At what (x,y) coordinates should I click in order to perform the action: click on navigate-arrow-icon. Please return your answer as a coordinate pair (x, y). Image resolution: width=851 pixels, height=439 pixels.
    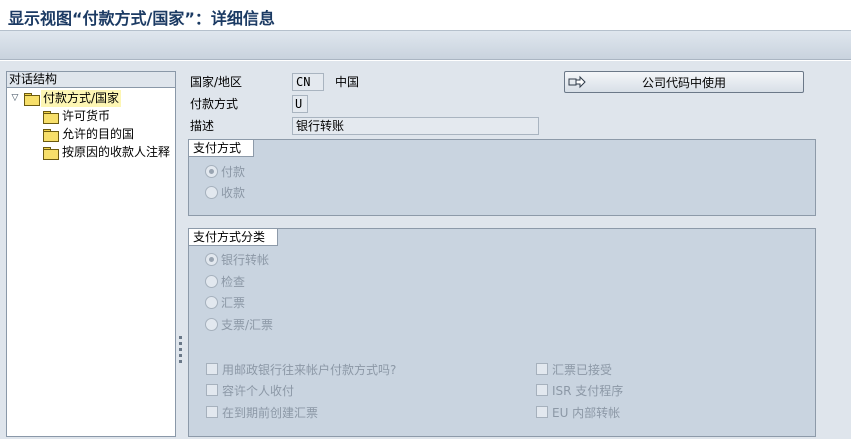
    Looking at the image, I should click on (577, 82).